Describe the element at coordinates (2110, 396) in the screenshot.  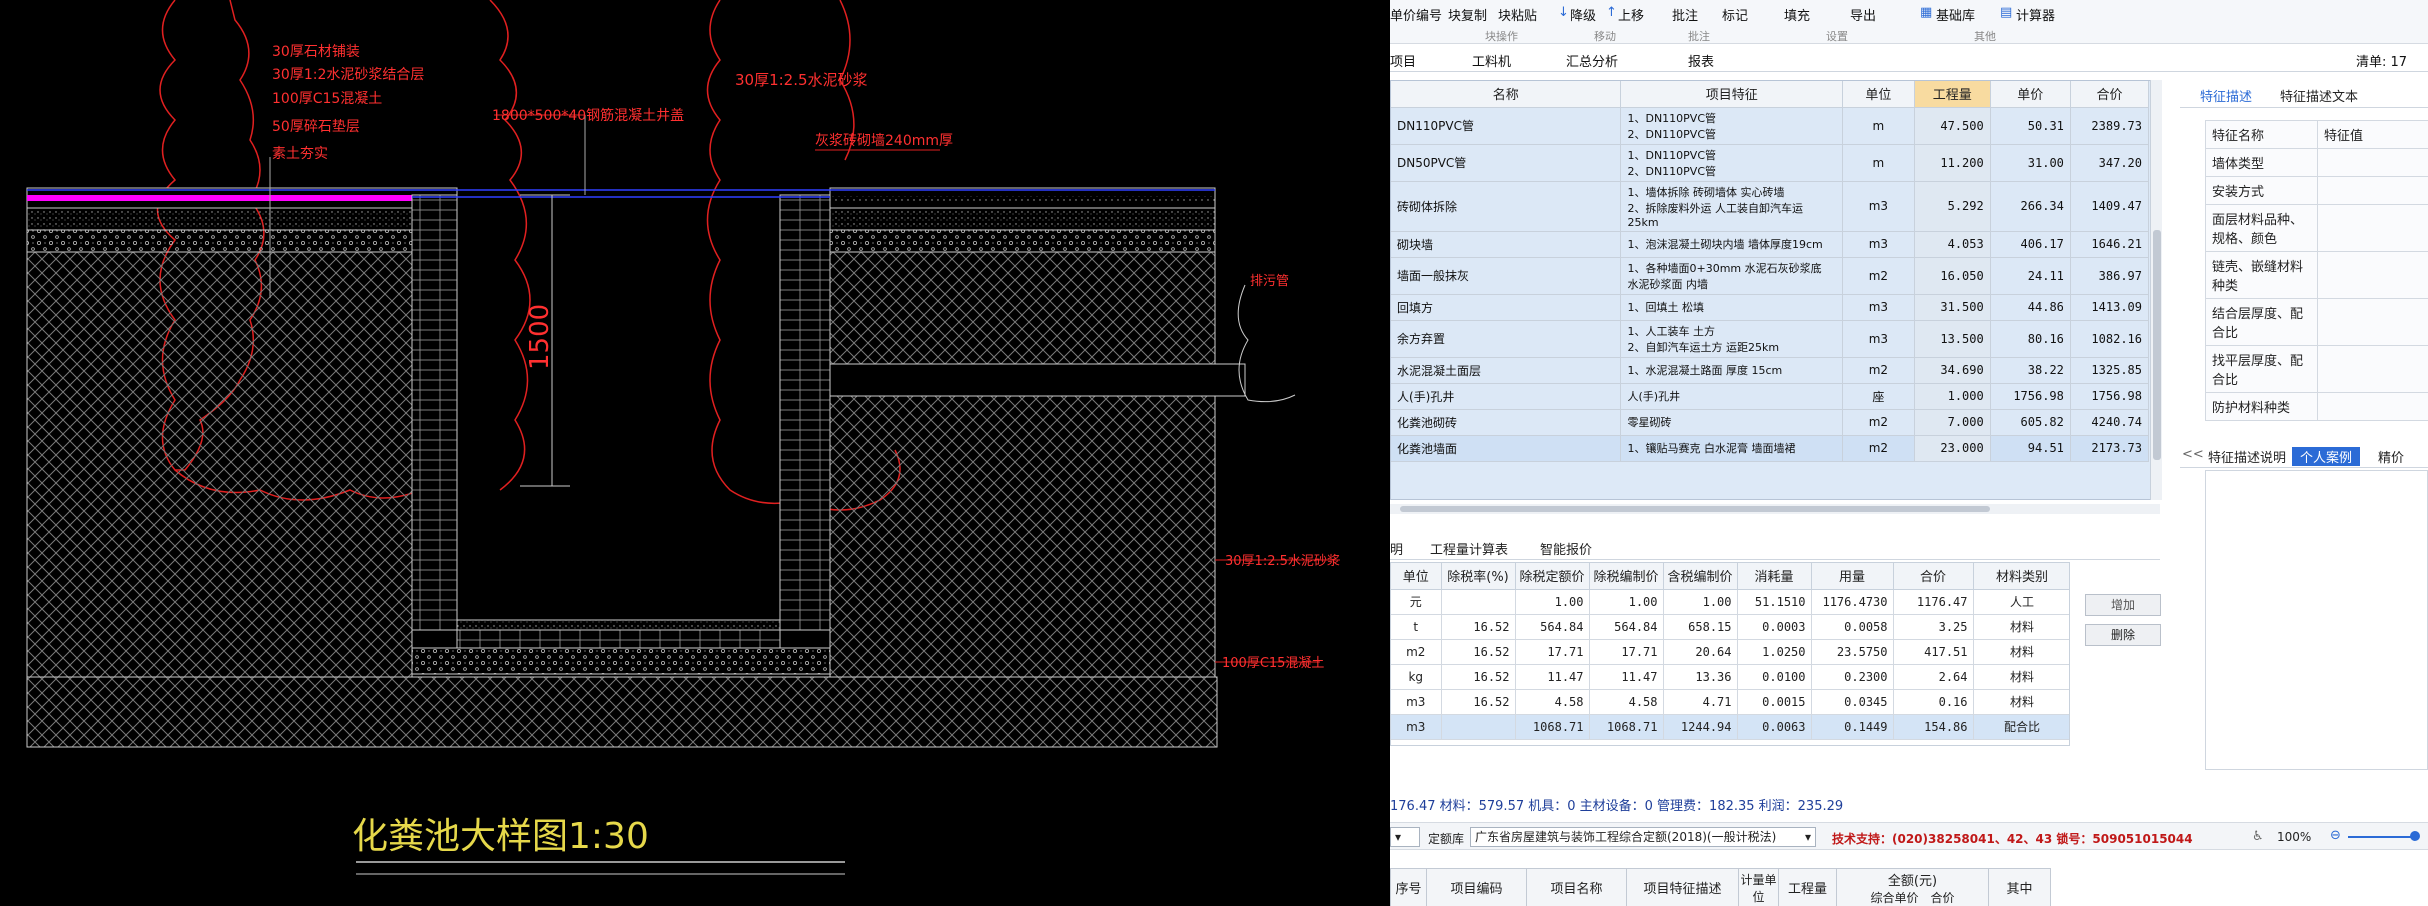
I see `cell-total: 1756.98` at that location.